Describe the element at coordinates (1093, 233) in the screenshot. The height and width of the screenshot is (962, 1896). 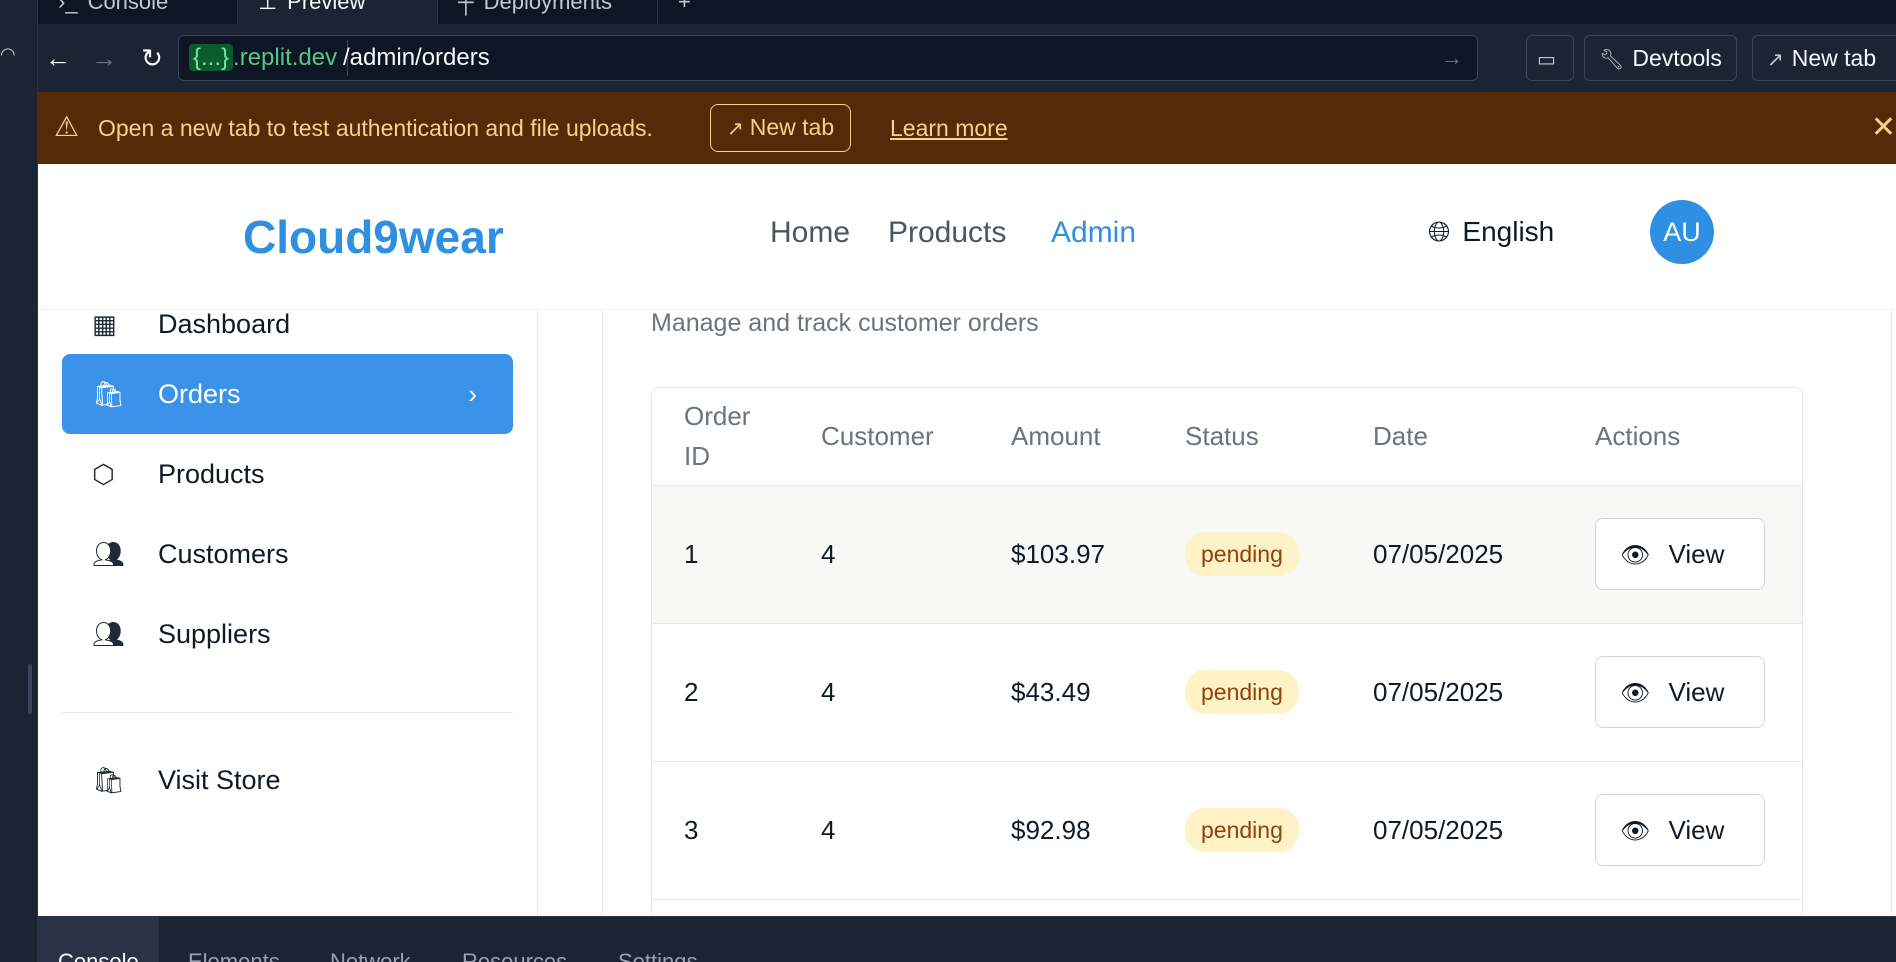
I see `nav-admin: Admin` at that location.